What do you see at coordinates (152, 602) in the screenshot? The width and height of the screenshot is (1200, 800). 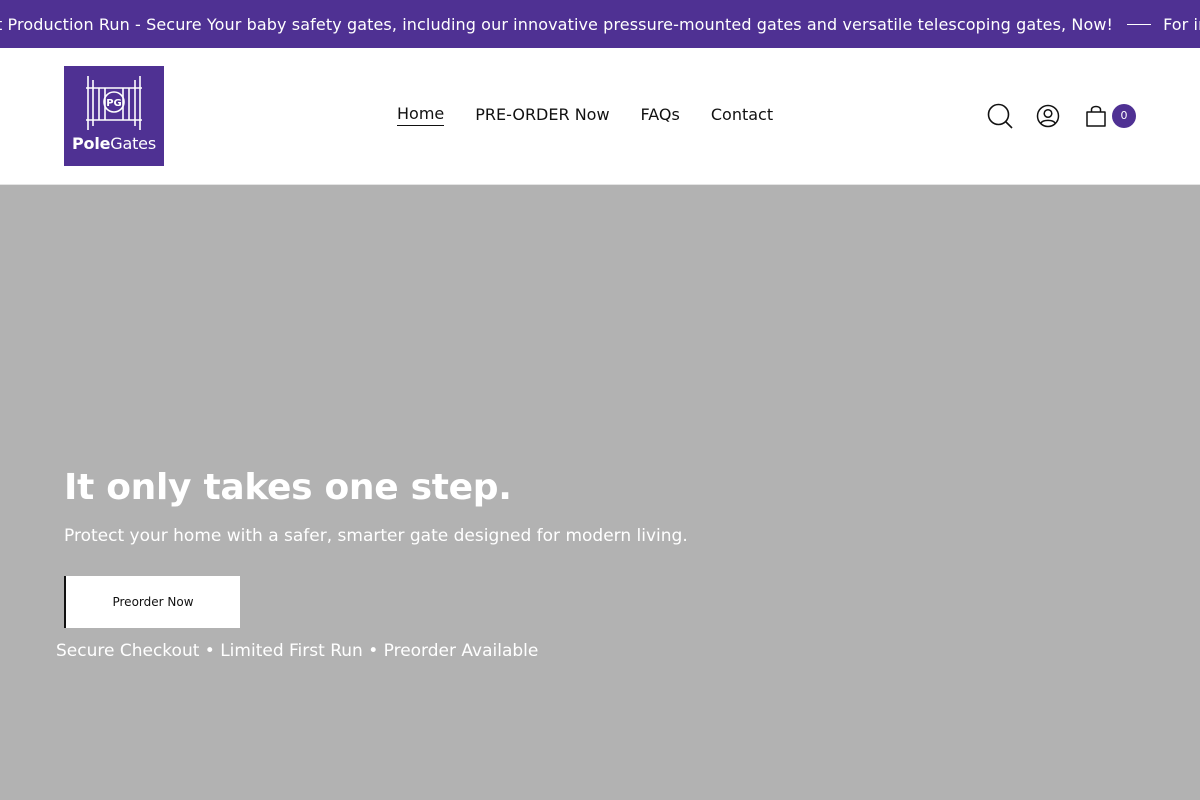 I see `preorder-now-button: Preorder Now` at bounding box center [152, 602].